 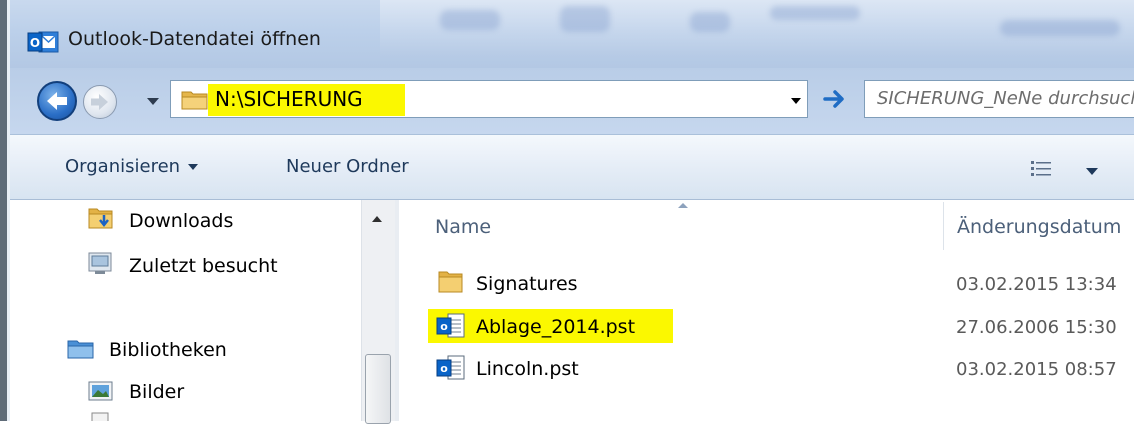 What do you see at coordinates (43, 42) in the screenshot?
I see `outlook-icon: O` at bounding box center [43, 42].